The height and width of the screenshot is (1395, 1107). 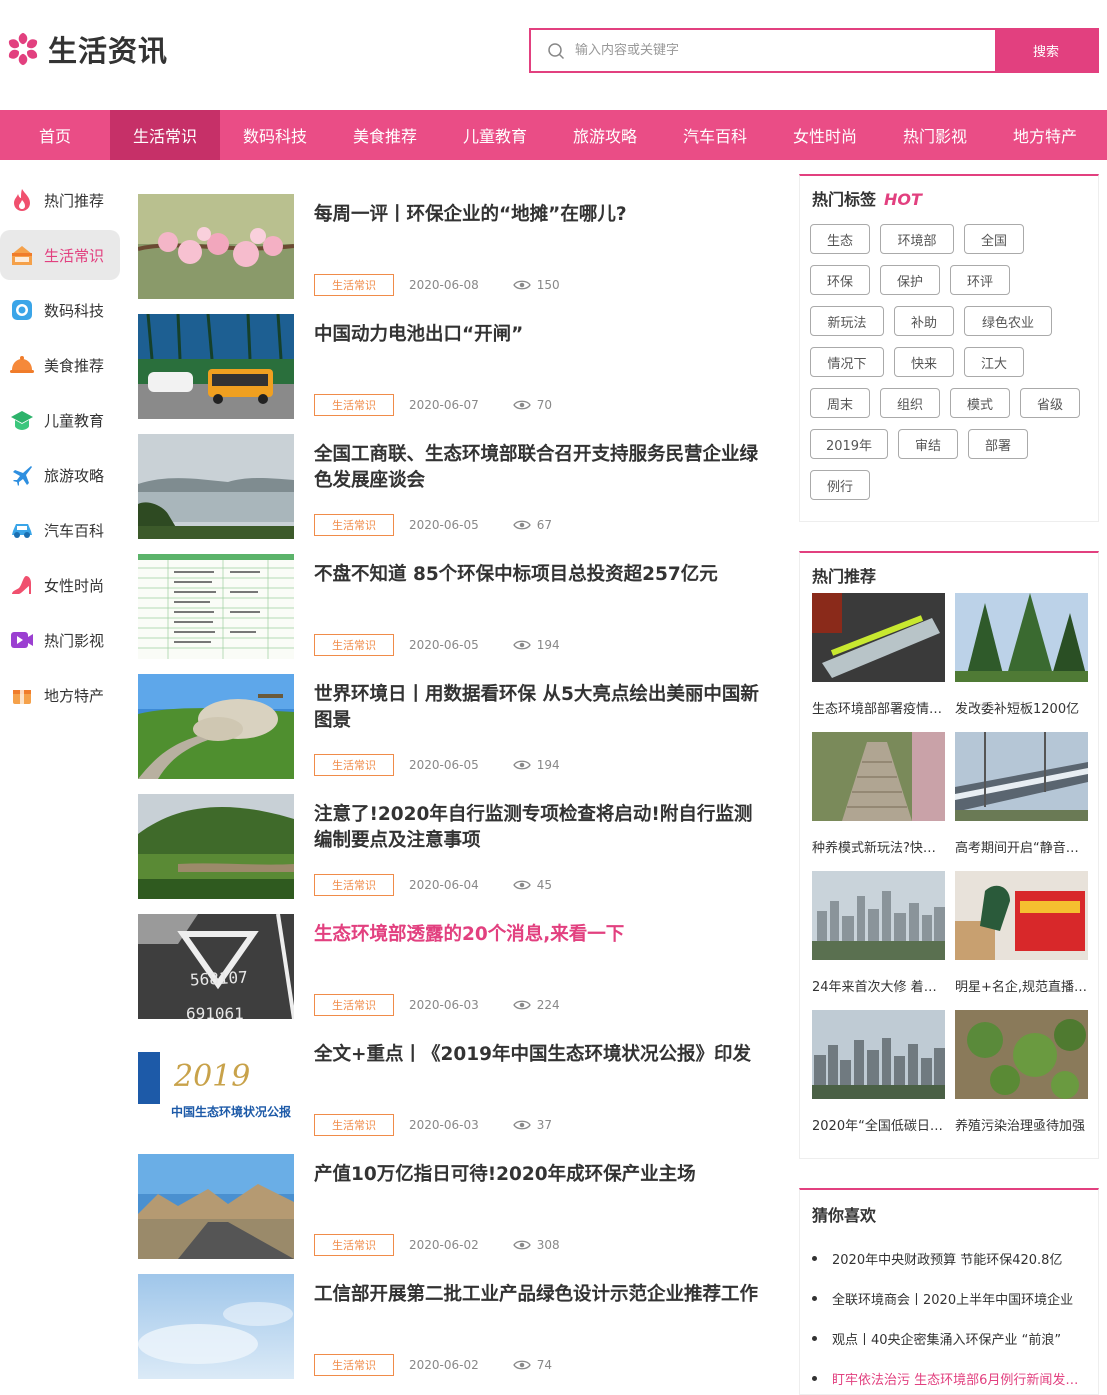 I want to click on tag-item: 环评, so click(x=980, y=280).